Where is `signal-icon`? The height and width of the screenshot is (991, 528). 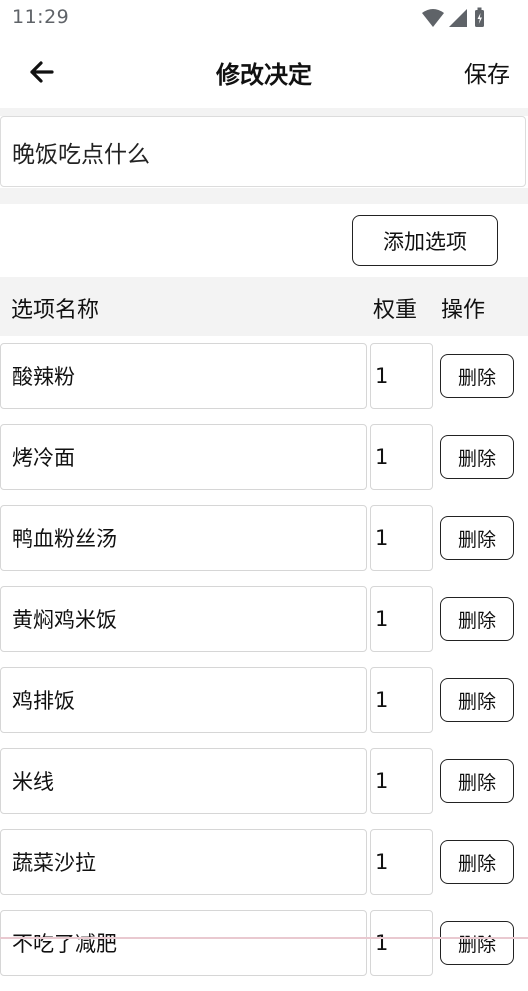 signal-icon is located at coordinates (458, 18).